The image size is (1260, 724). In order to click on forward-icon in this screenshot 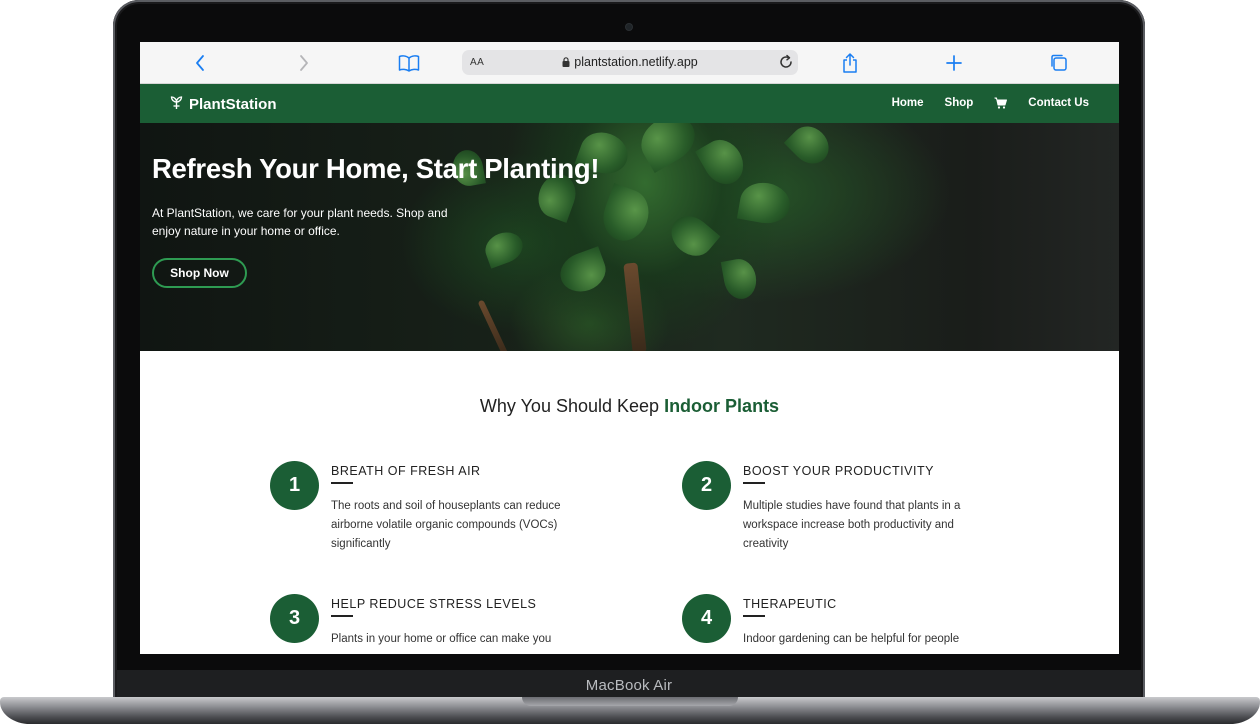, I will do `click(304, 63)`.